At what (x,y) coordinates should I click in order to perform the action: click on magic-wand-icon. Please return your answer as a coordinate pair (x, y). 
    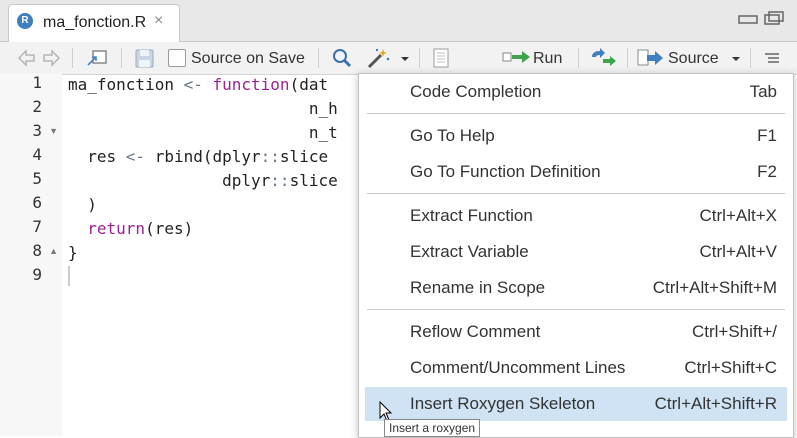
    Looking at the image, I should click on (380, 58).